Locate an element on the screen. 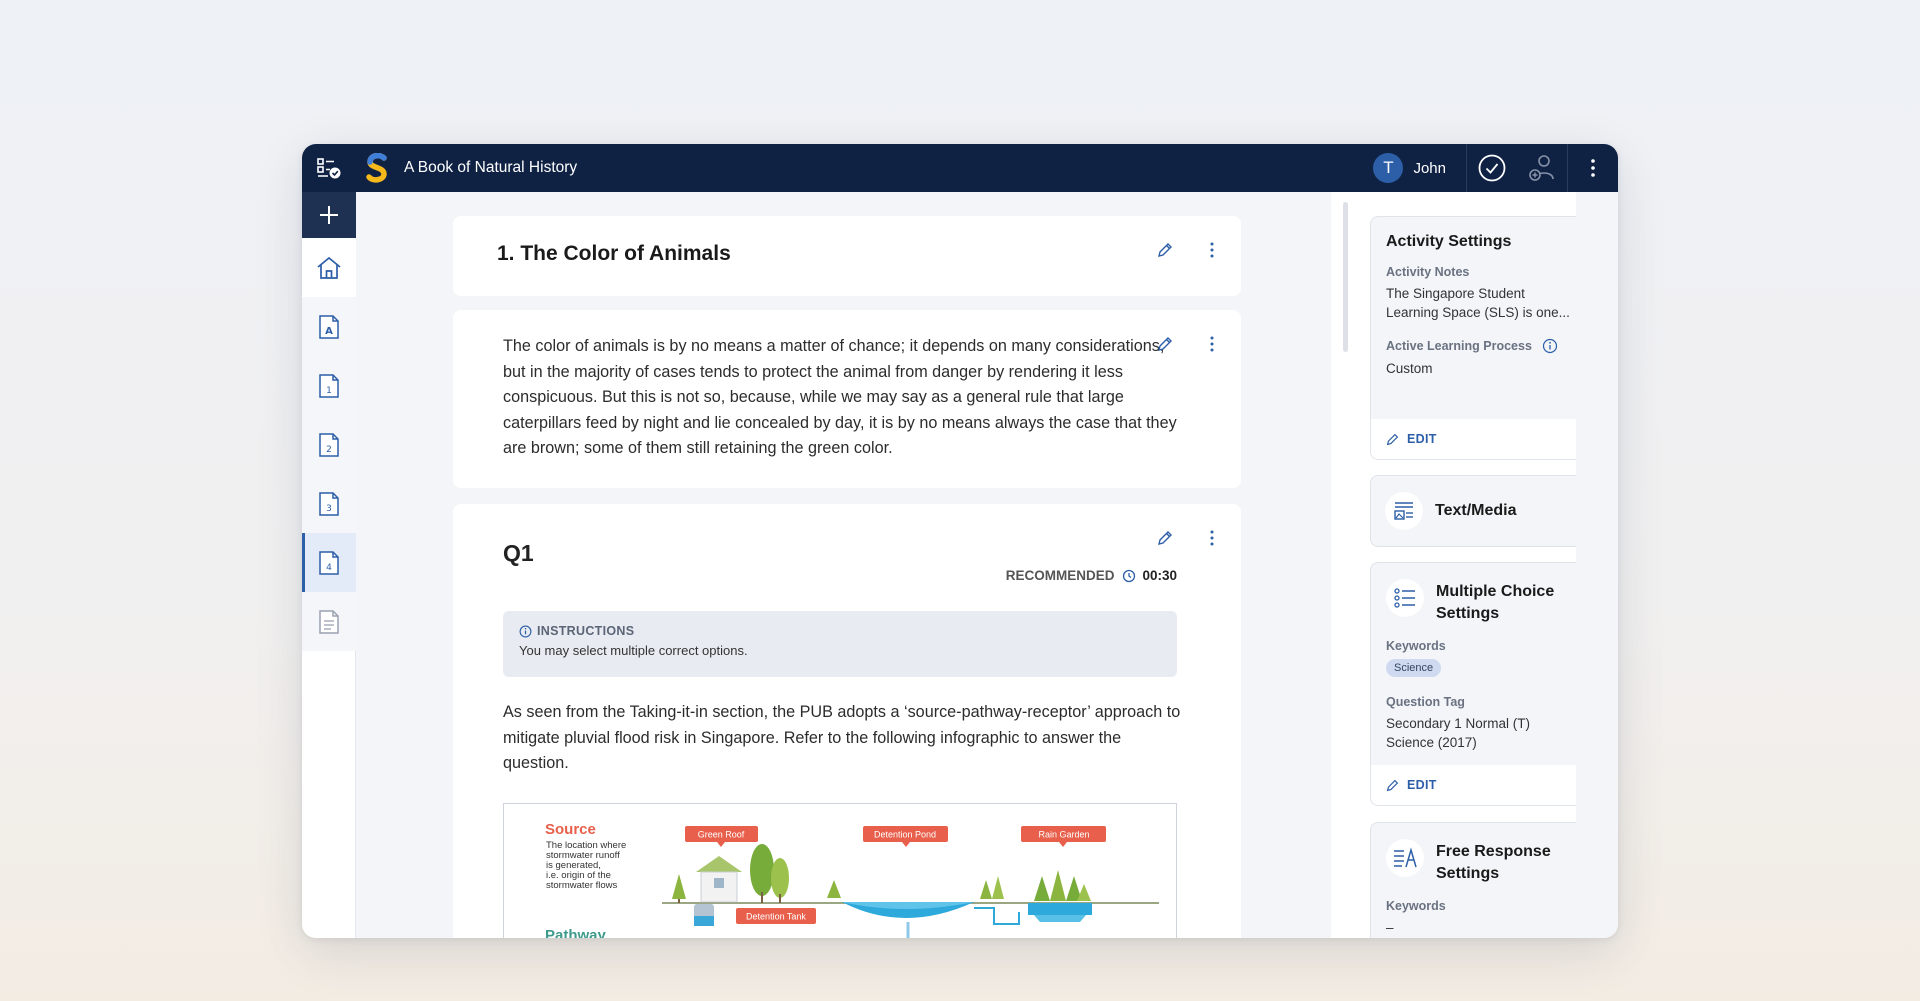 The height and width of the screenshot is (1001, 1920). tag-detention-pond: Detention Pond is located at coordinates (905, 835).